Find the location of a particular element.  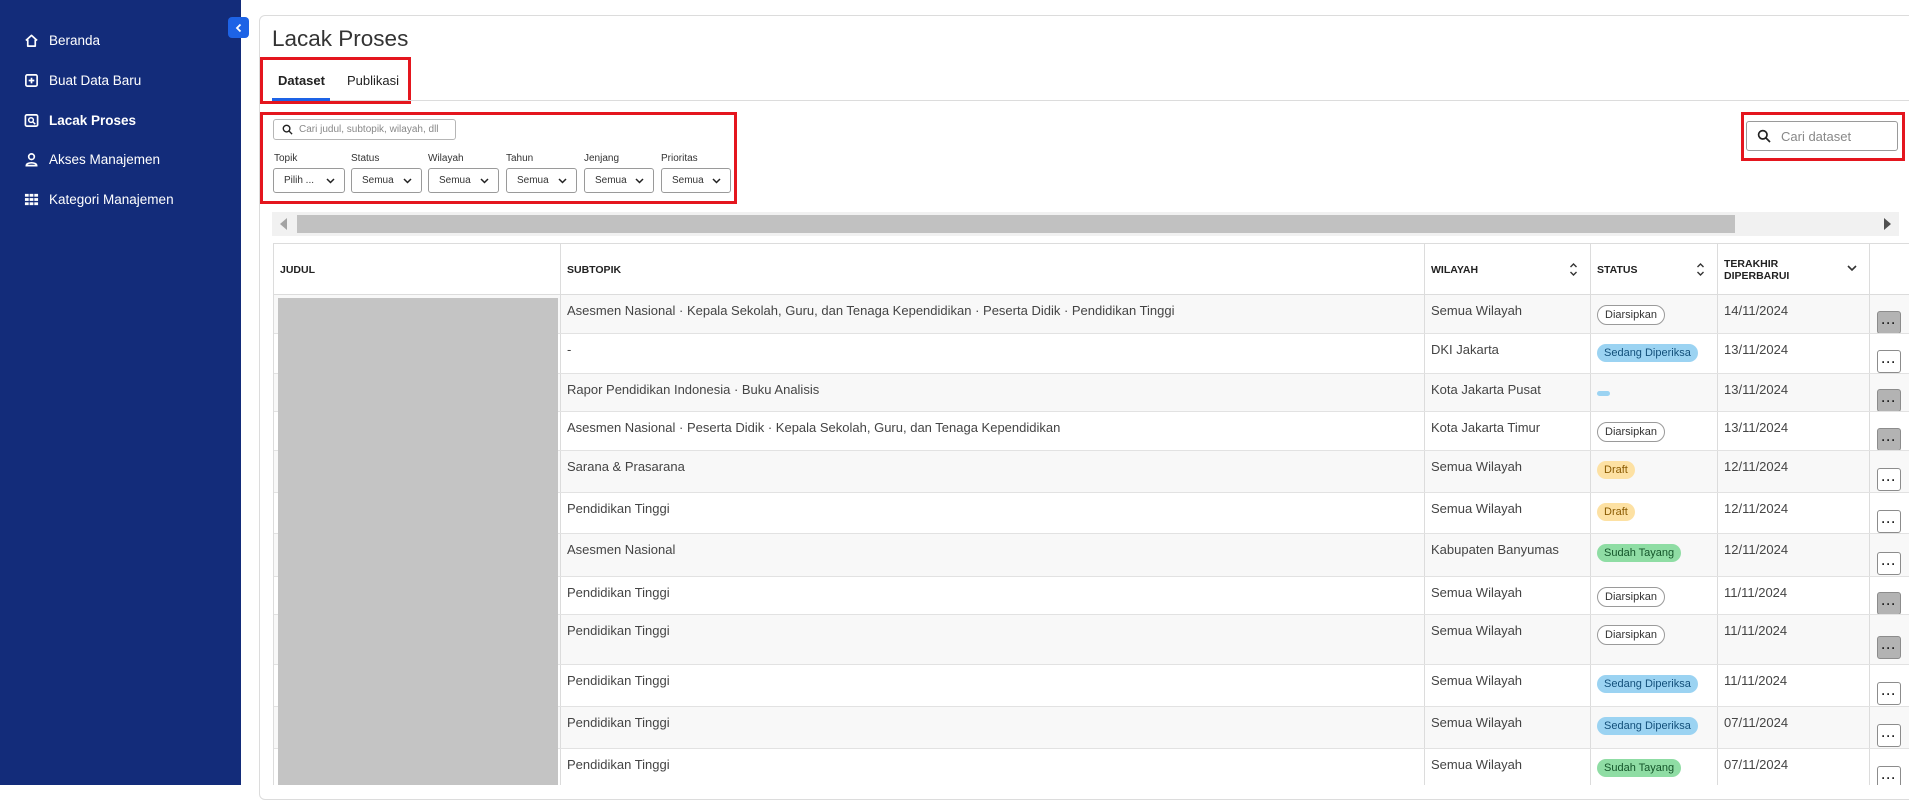

tabs-divider is located at coordinates (1090, 100).